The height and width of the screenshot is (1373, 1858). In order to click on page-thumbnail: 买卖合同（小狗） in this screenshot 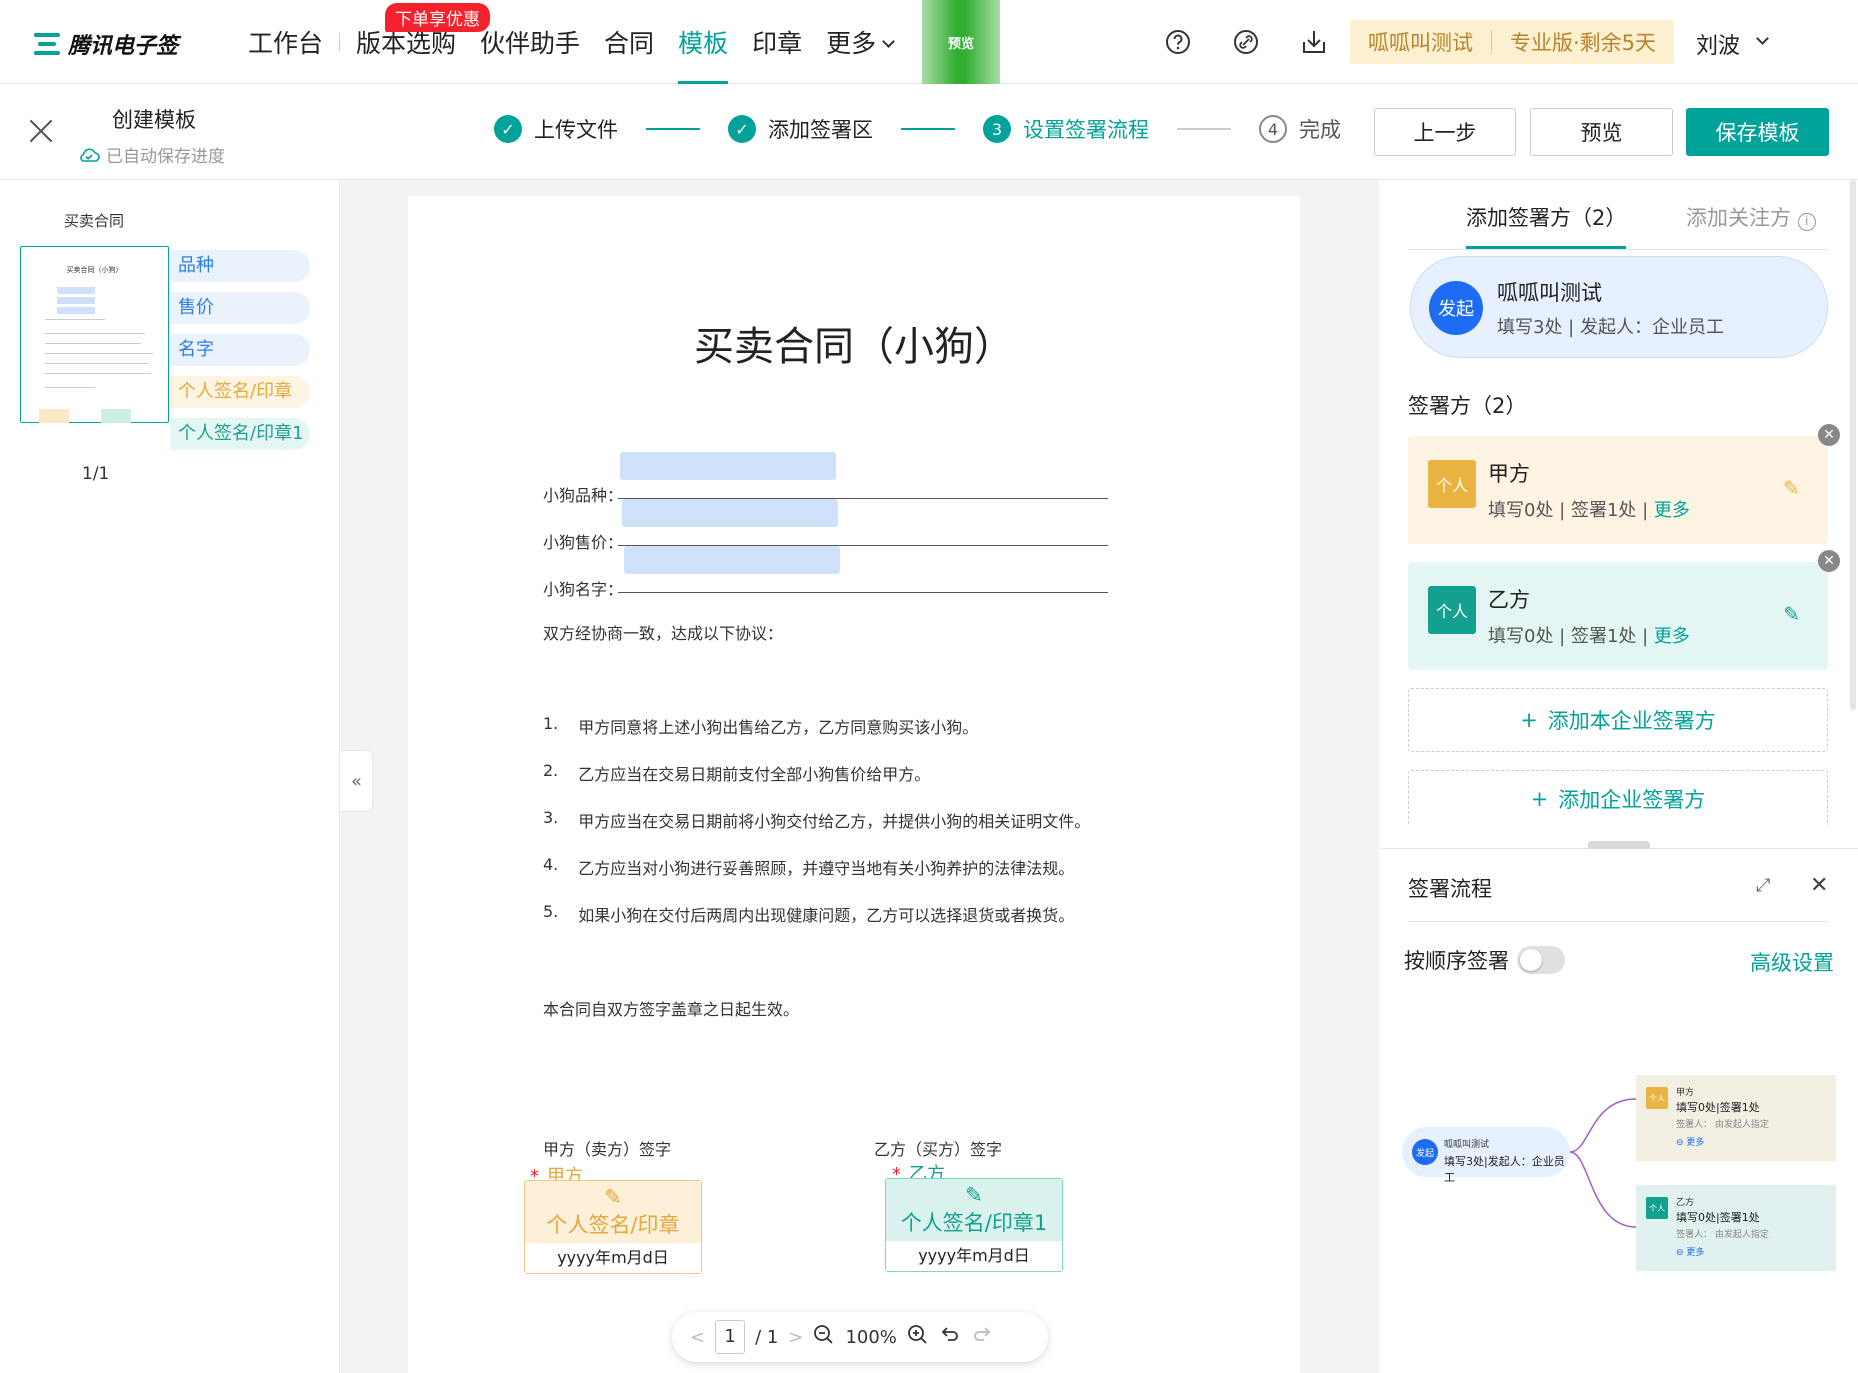, I will do `click(94, 334)`.